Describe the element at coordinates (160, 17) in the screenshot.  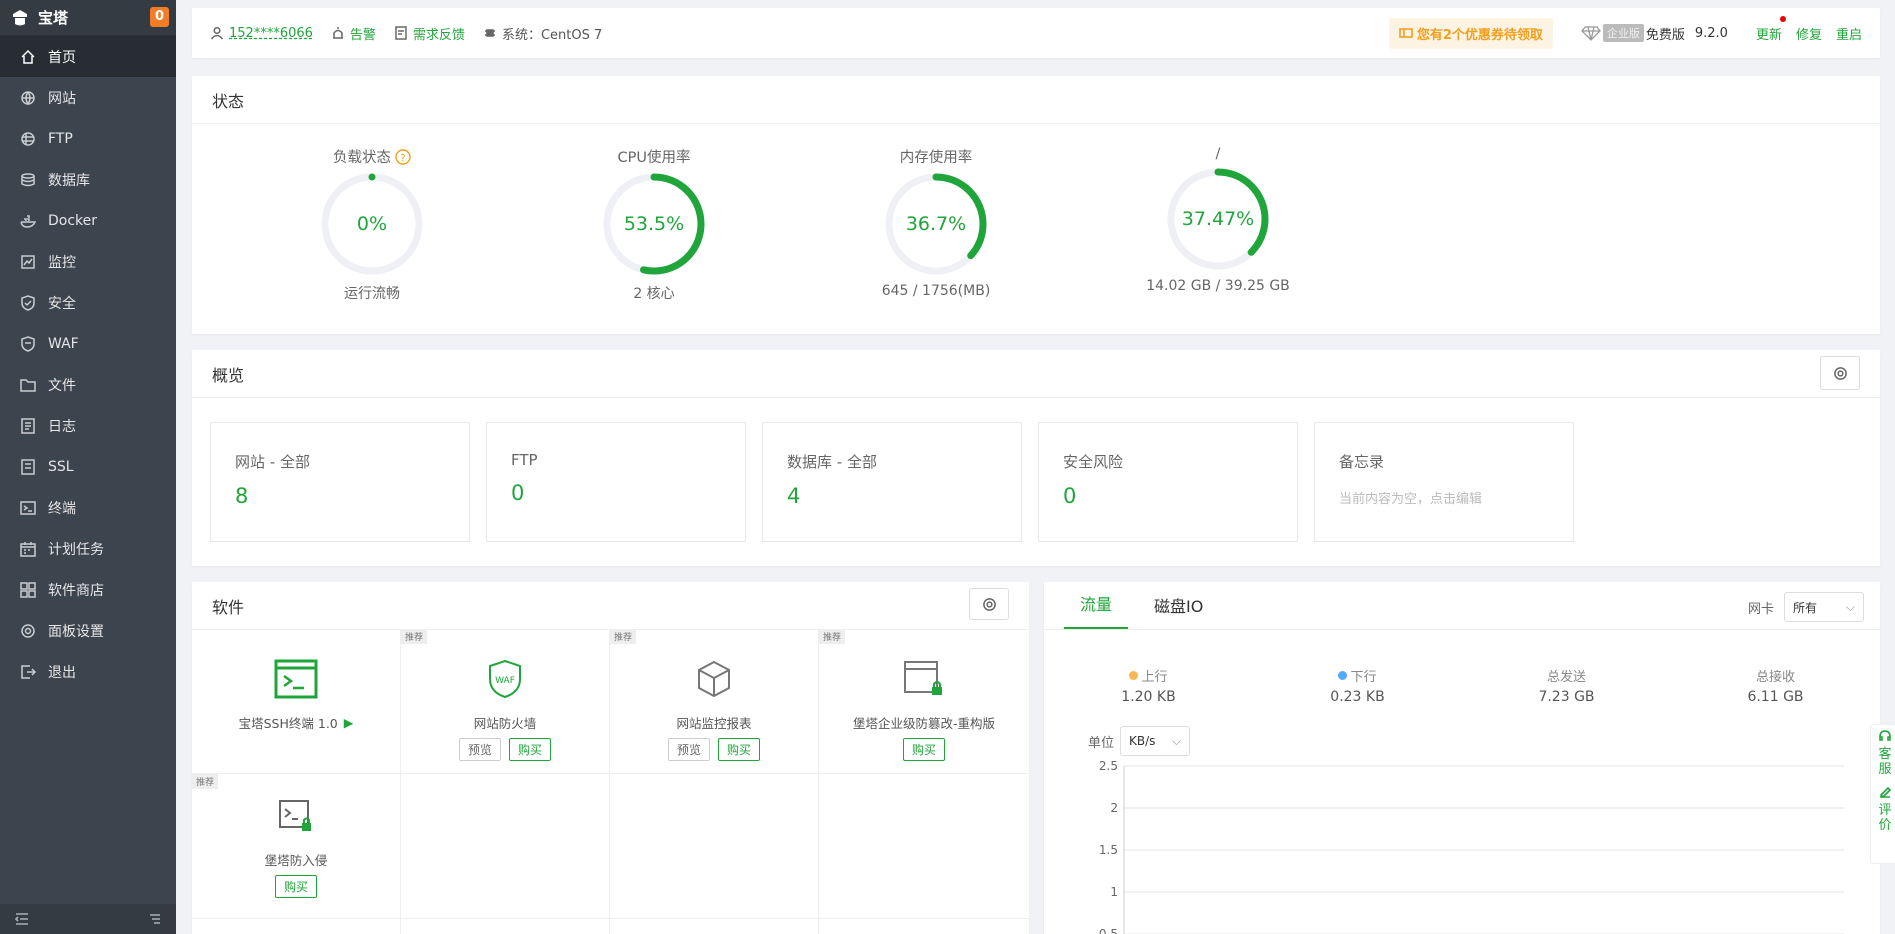
I see `message-badge: 0` at that location.